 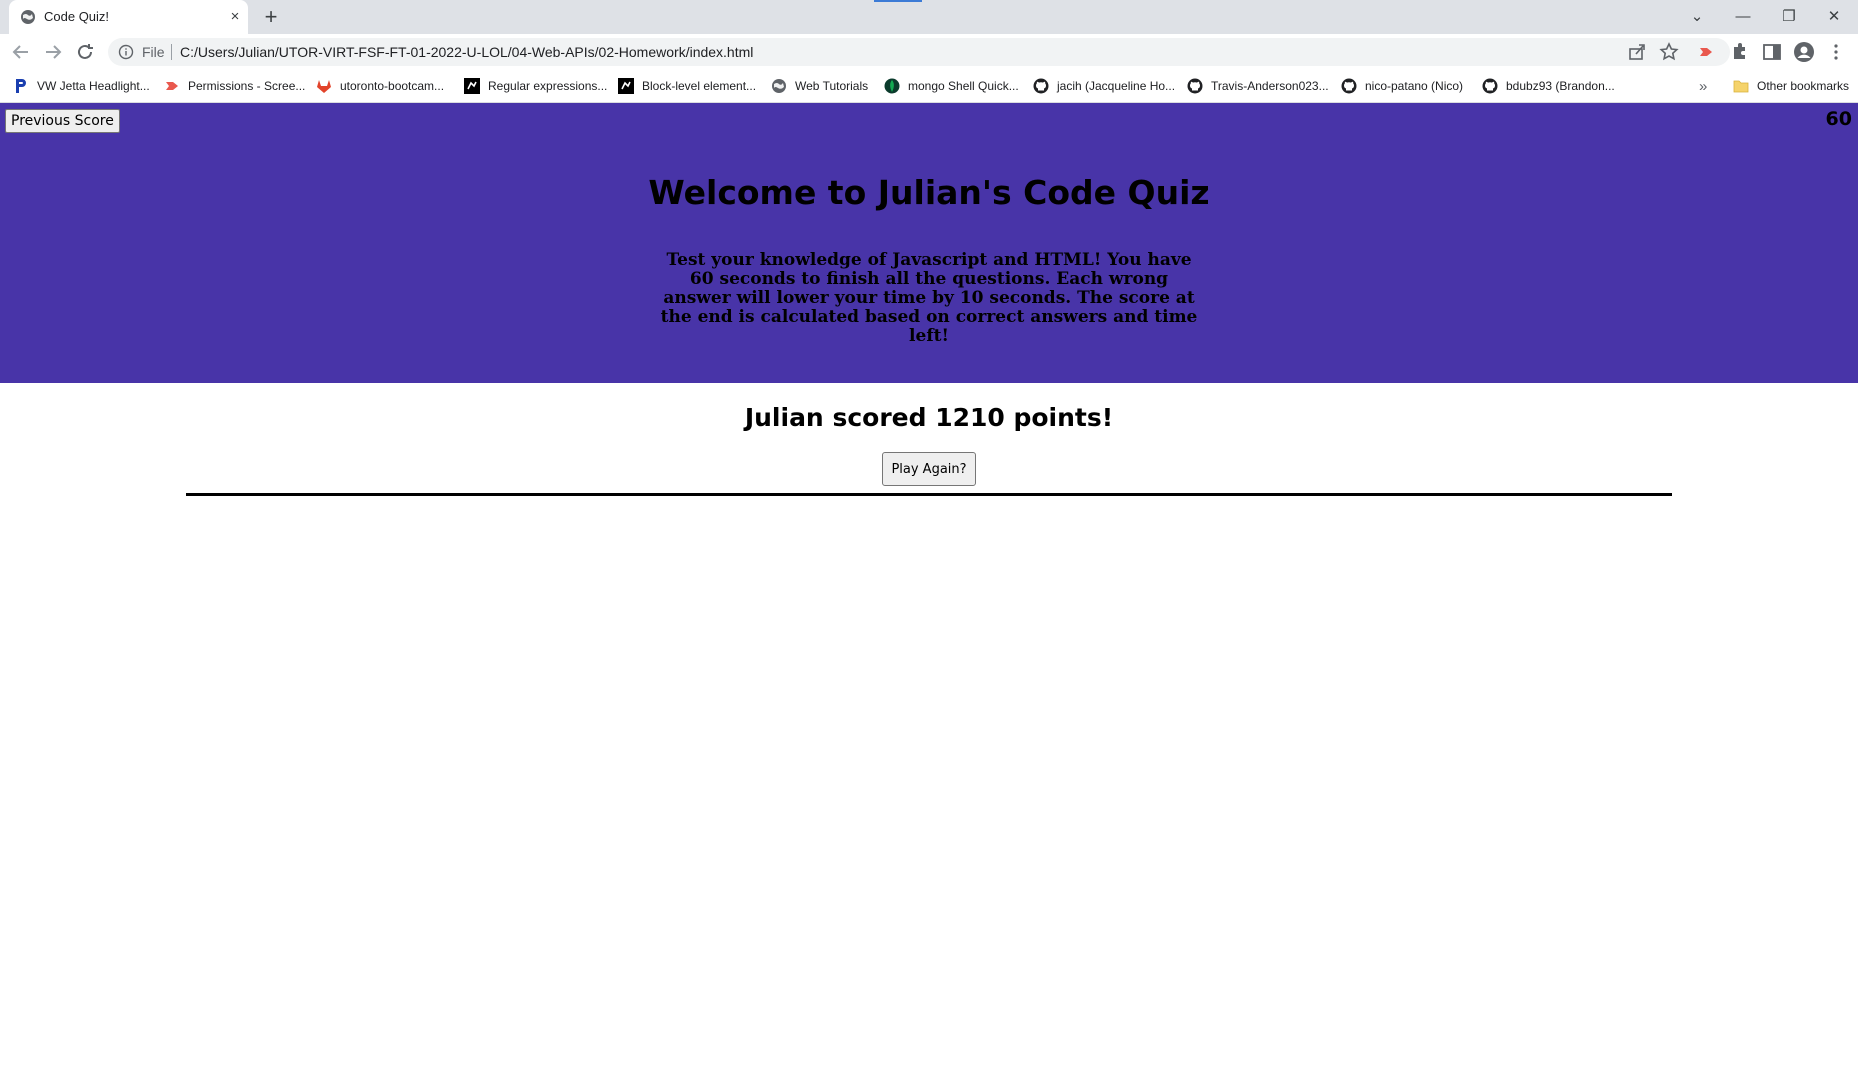 What do you see at coordinates (929, 17) in the screenshot?
I see `tab-strip: Code Quiz! × + ⌄ — ❐ ✕` at bounding box center [929, 17].